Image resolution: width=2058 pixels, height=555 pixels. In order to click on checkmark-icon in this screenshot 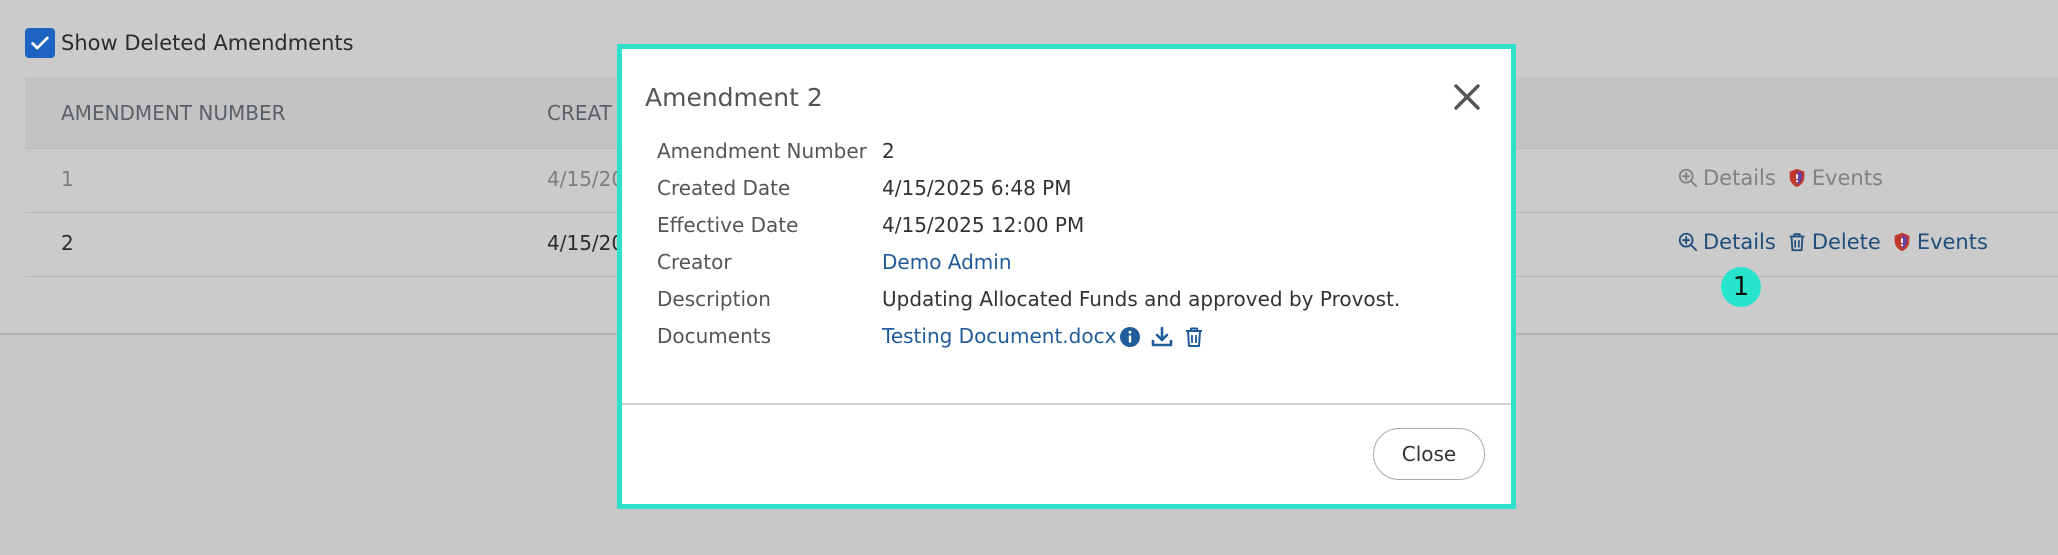, I will do `click(40, 43)`.